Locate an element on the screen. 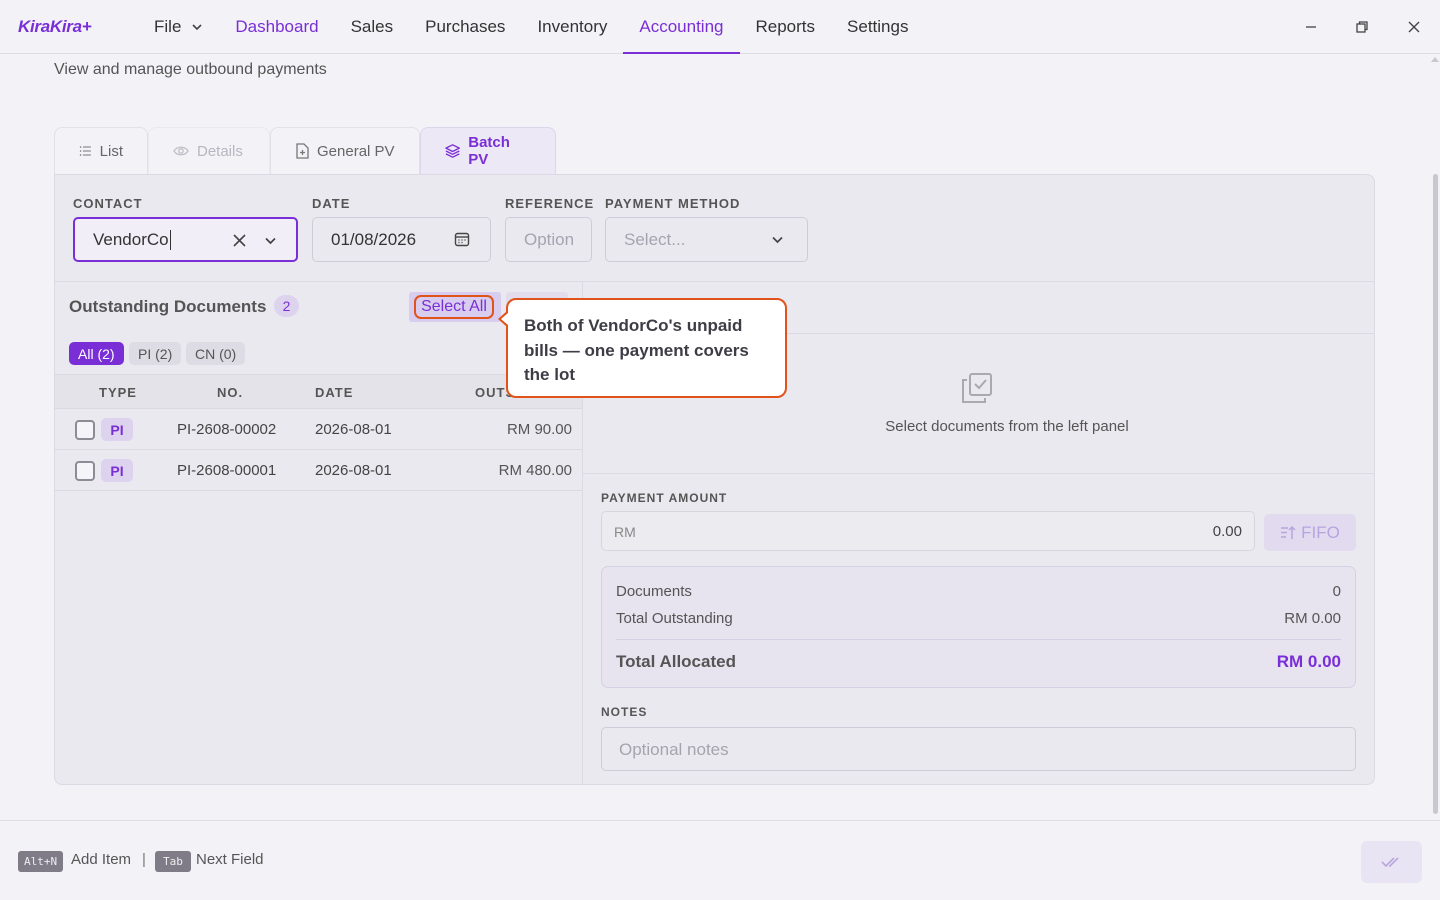  contact-label: CONTACT is located at coordinates (108, 203).